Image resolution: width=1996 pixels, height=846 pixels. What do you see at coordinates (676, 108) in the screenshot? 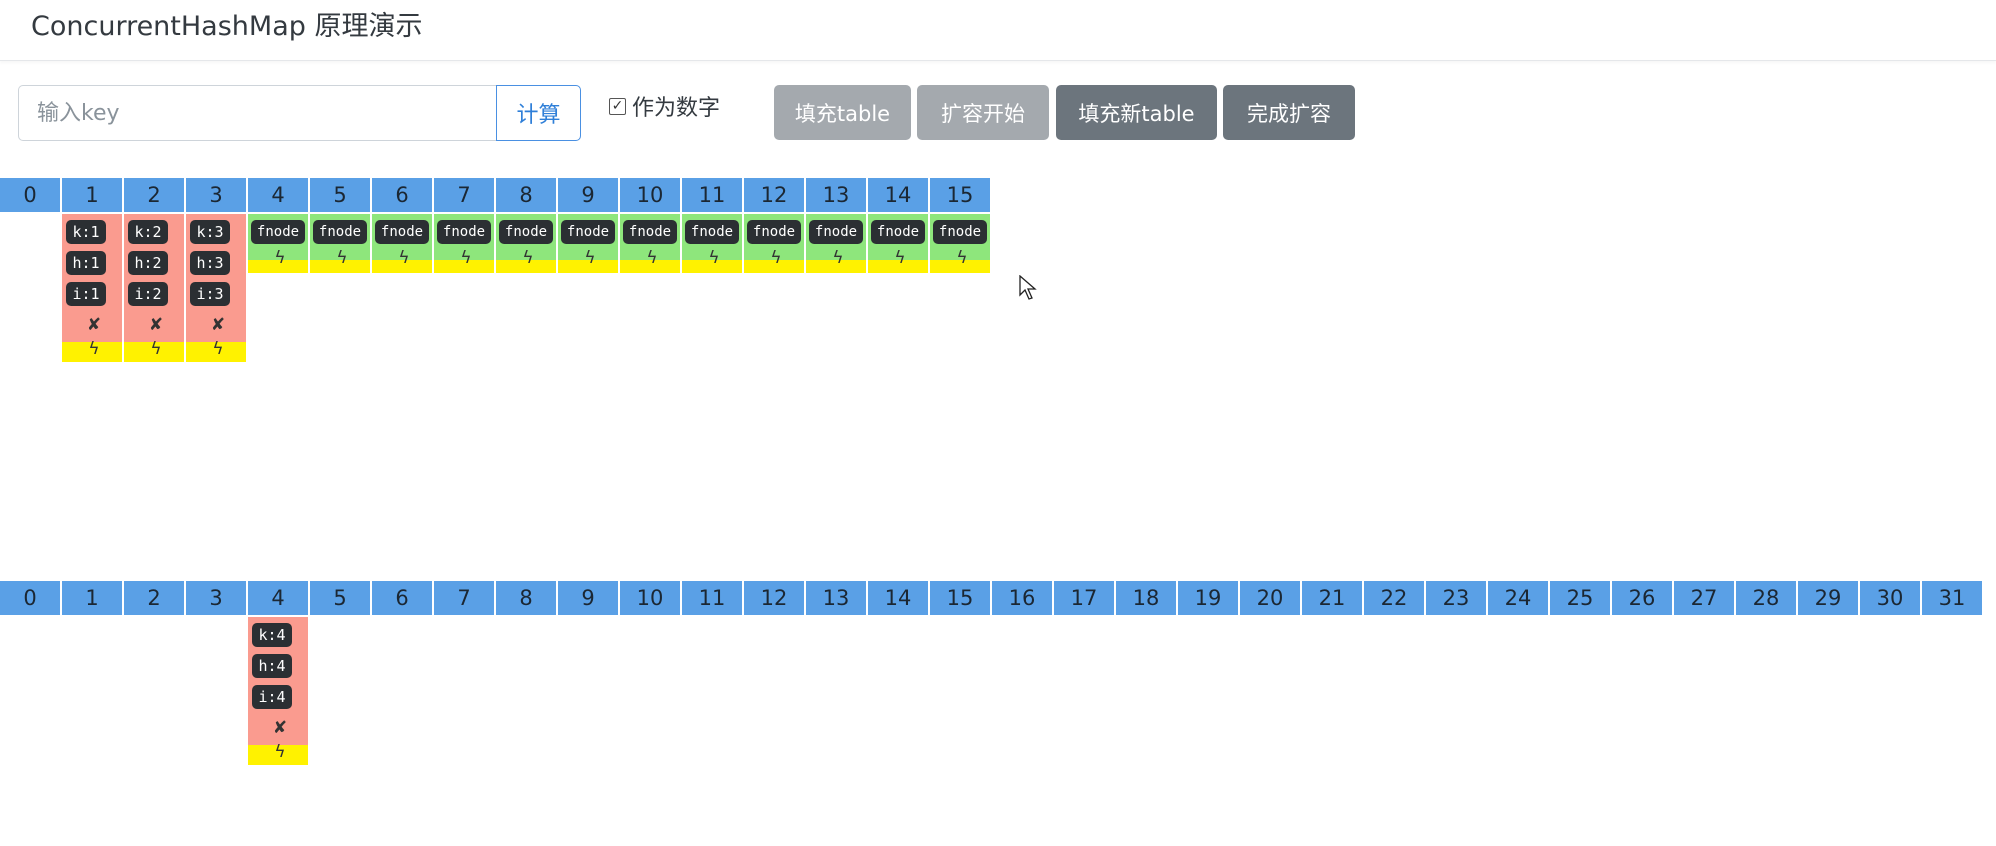
I see `as-number-label: 作为数字` at bounding box center [676, 108].